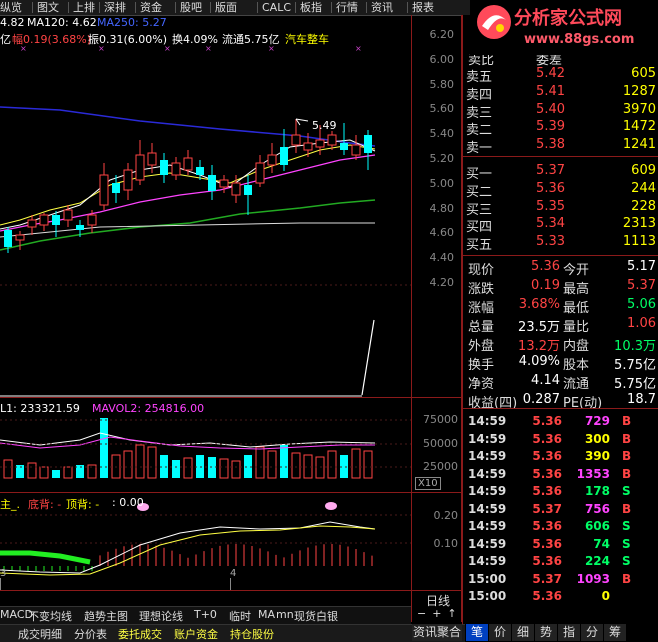 The width and height of the screenshot is (658, 642). Describe the element at coordinates (487, 561) in the screenshot. I see `tick-time: 14:59` at that location.